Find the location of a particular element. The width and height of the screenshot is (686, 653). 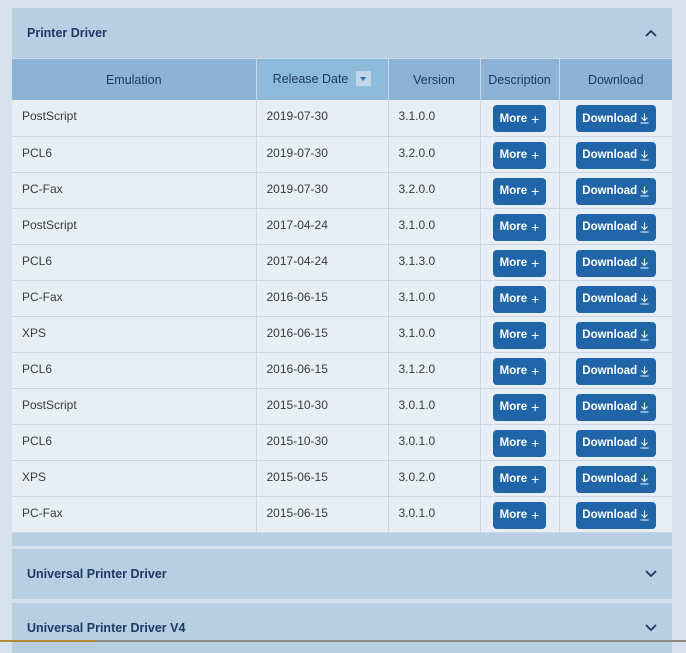

panel-title: Printer Driver is located at coordinates (67, 33).